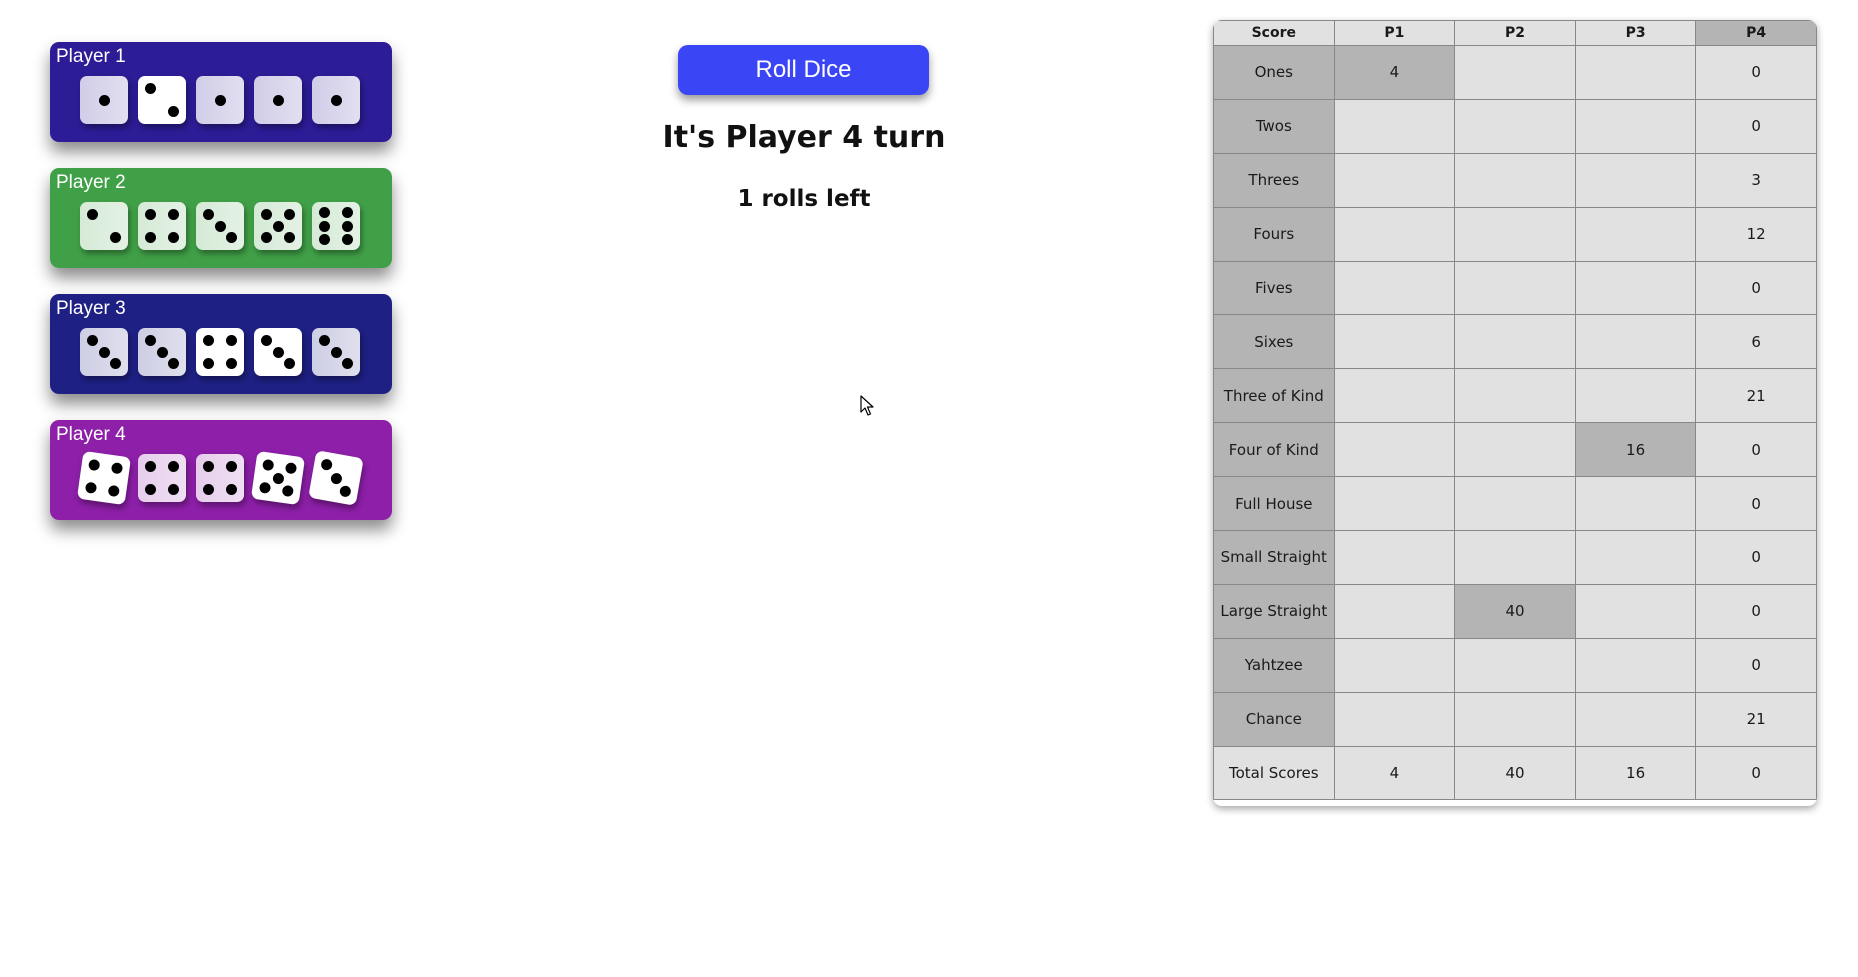 The height and width of the screenshot is (977, 1858). I want to click on score-row: Fives 0, so click(1515, 288).